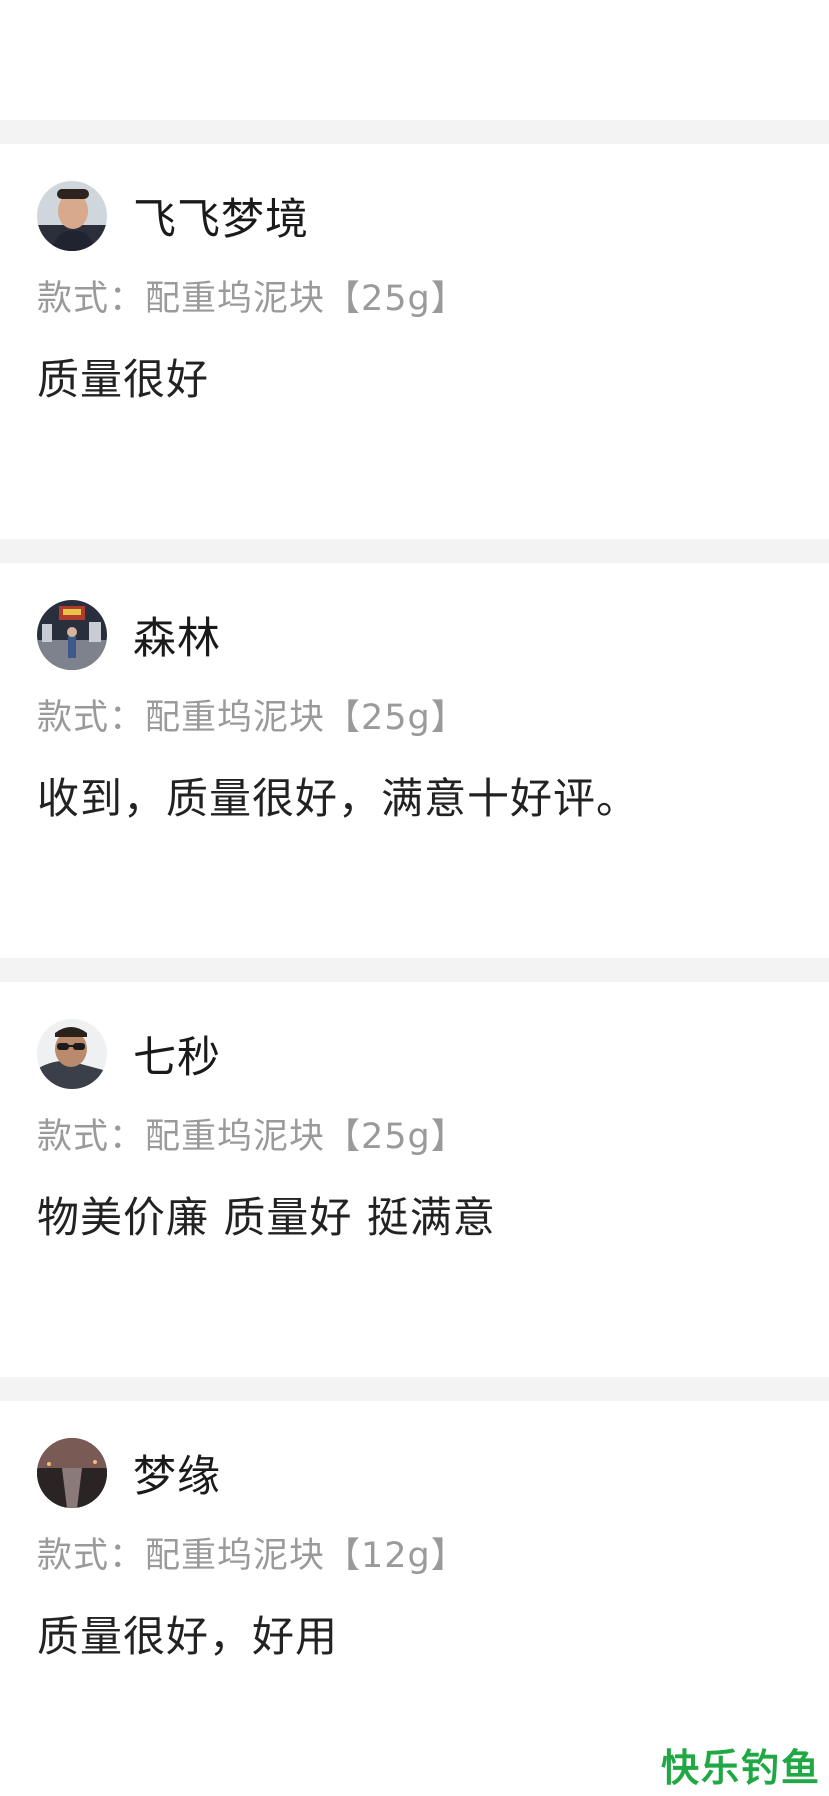  What do you see at coordinates (414, 60) in the screenshot?
I see `top-blank-area` at bounding box center [414, 60].